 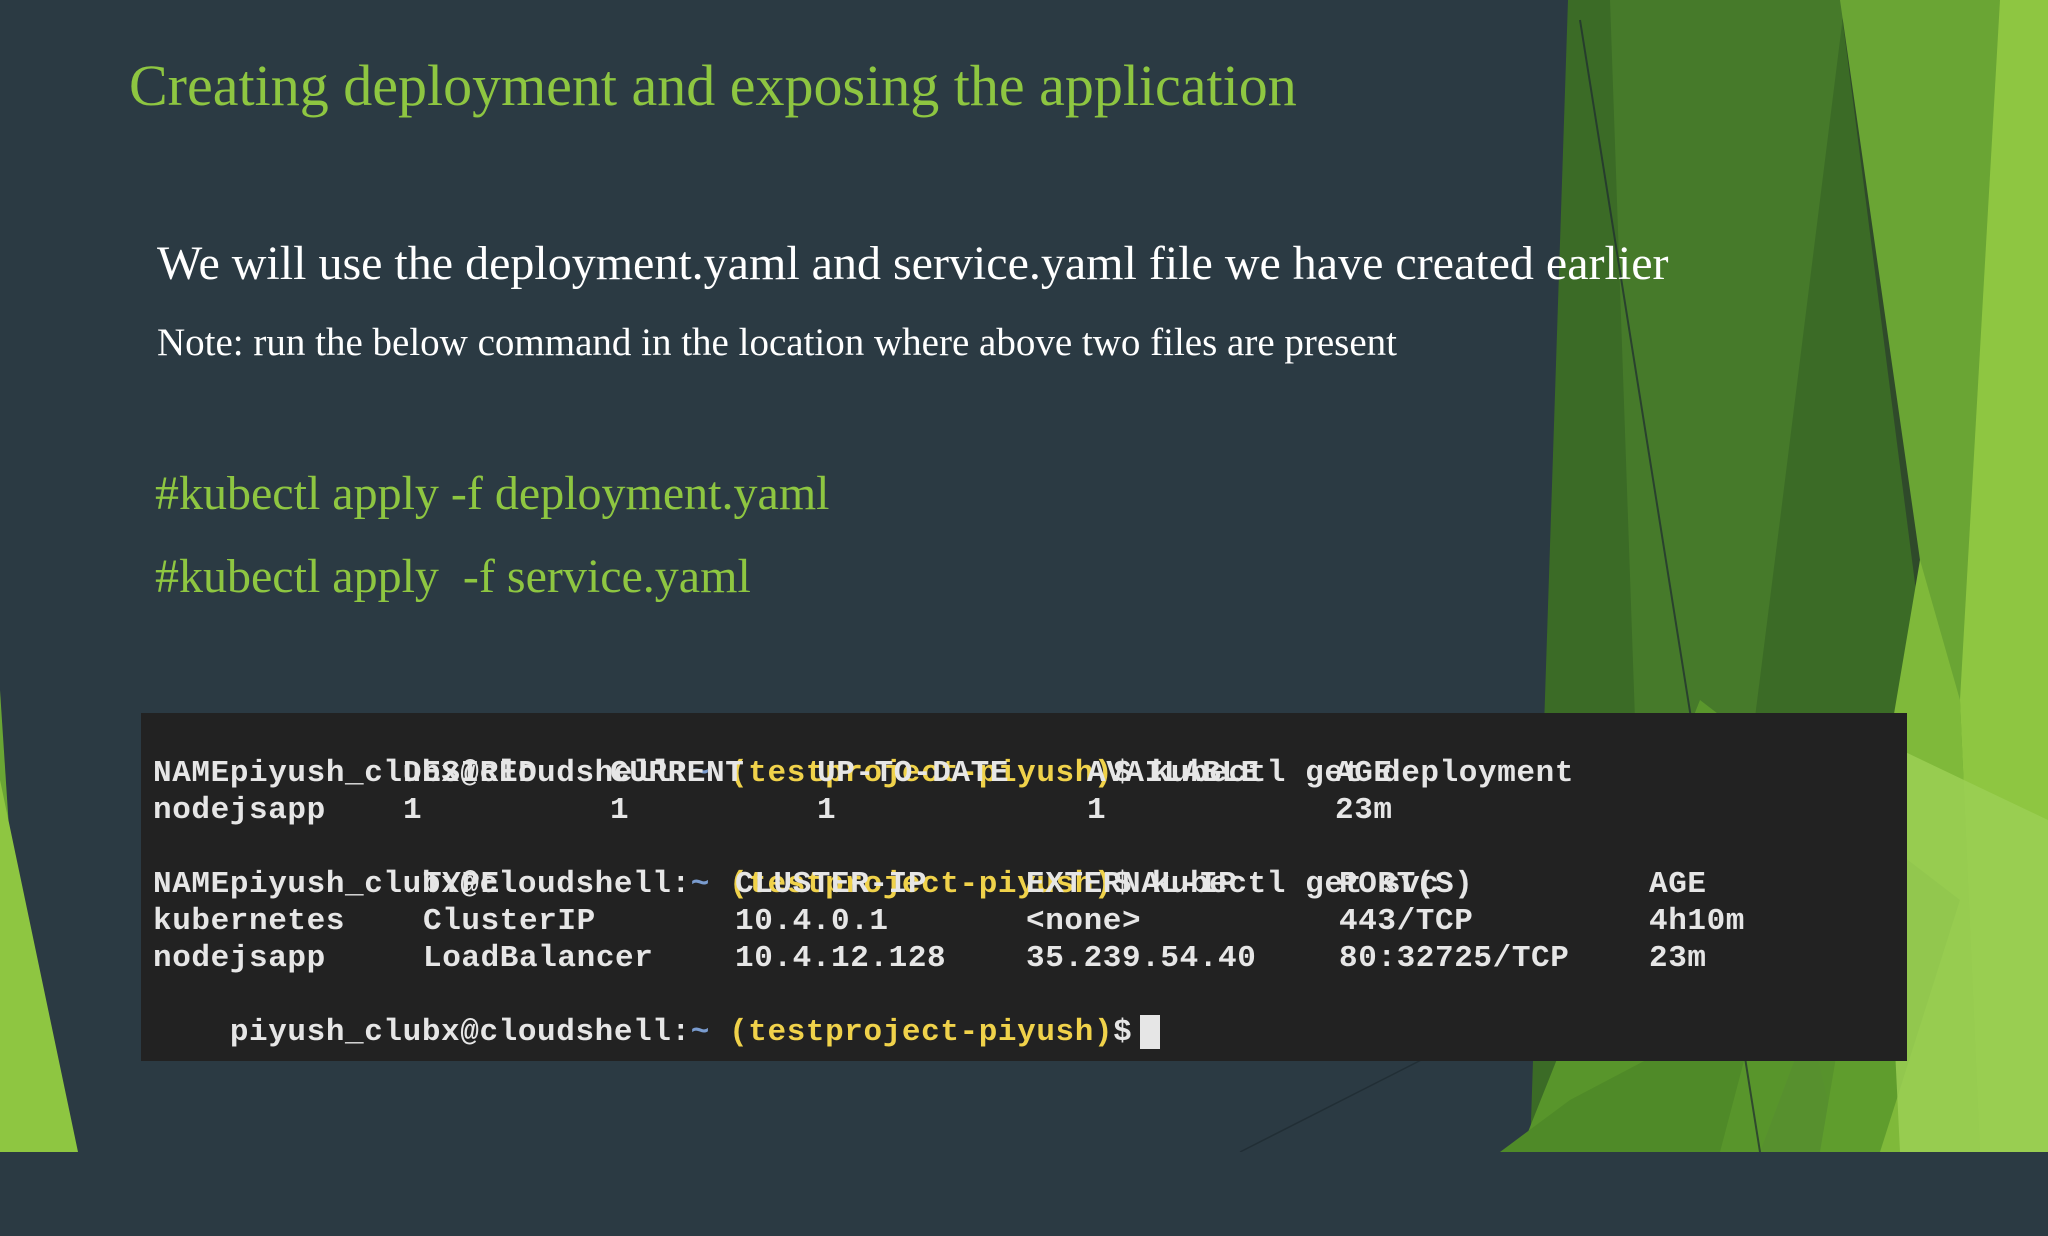 What do you see at coordinates (509, 921) in the screenshot?
I see `table-cell: ClusterIP` at bounding box center [509, 921].